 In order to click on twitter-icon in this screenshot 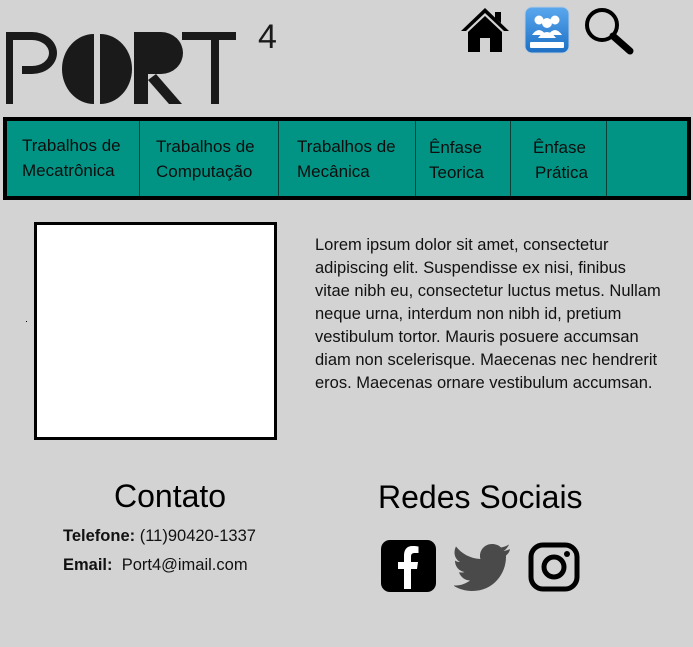, I will do `click(482, 570)`.